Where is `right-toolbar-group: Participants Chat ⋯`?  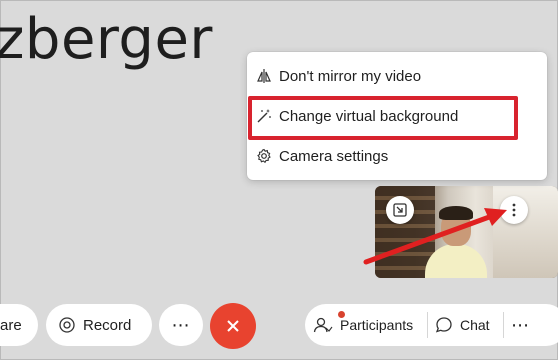 right-toolbar-group: Participants Chat ⋯ is located at coordinates (431, 325).